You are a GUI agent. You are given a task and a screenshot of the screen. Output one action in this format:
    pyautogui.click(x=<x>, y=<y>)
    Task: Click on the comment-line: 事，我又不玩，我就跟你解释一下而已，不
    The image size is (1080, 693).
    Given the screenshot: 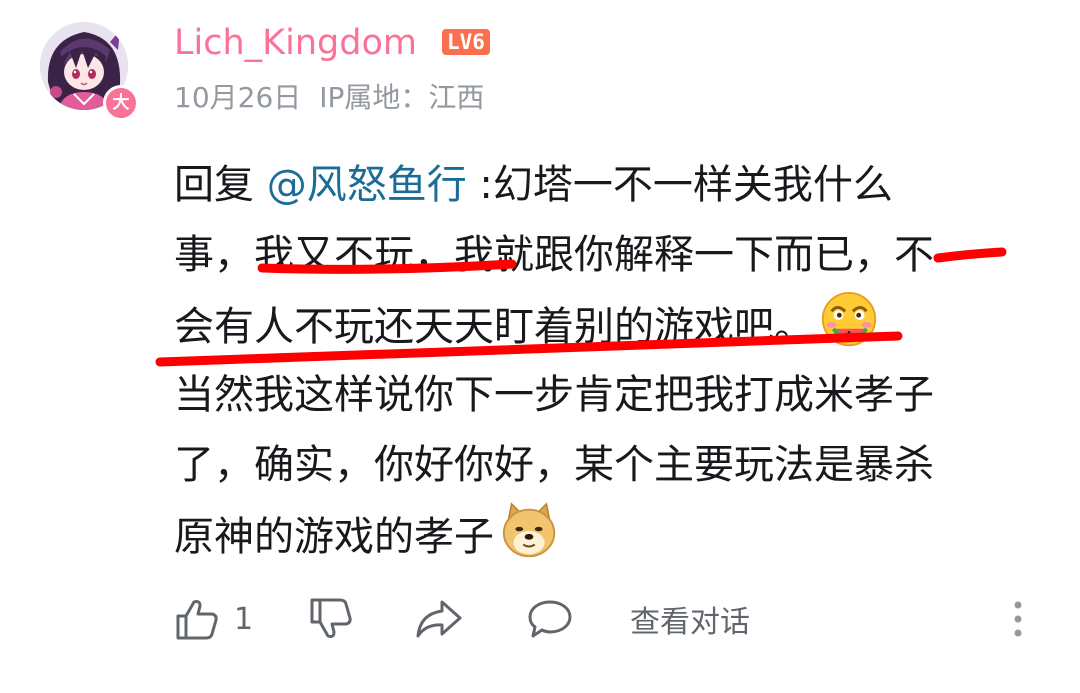 What is the action you would take?
    pyautogui.click(x=609, y=255)
    